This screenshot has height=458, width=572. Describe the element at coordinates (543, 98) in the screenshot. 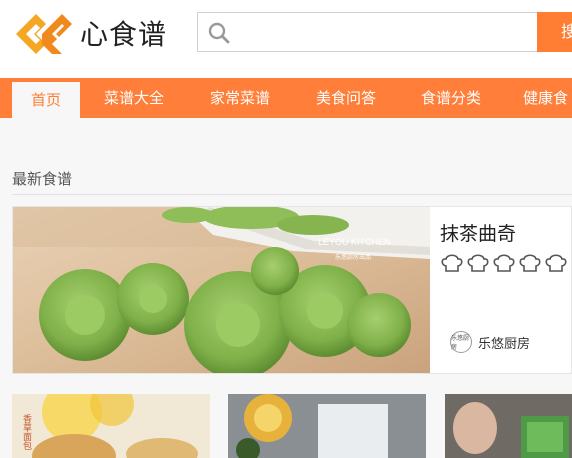

I see `nav-item-health: 健康食` at that location.